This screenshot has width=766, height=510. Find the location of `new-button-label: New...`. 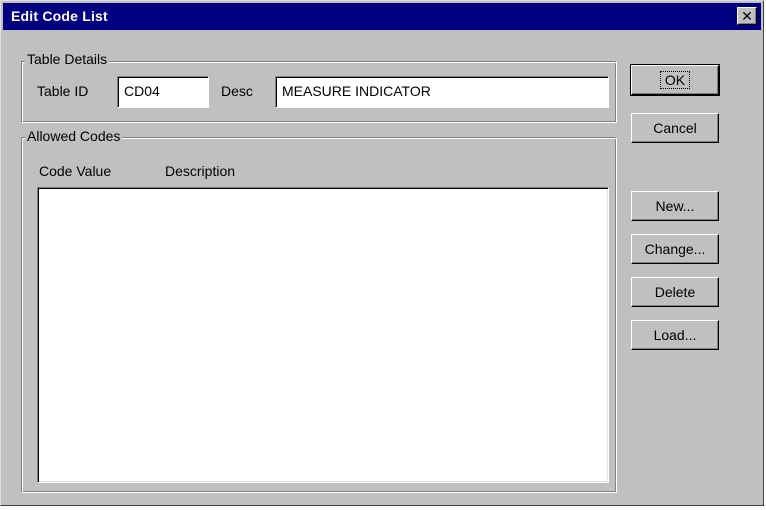

new-button-label: New... is located at coordinates (675, 206).